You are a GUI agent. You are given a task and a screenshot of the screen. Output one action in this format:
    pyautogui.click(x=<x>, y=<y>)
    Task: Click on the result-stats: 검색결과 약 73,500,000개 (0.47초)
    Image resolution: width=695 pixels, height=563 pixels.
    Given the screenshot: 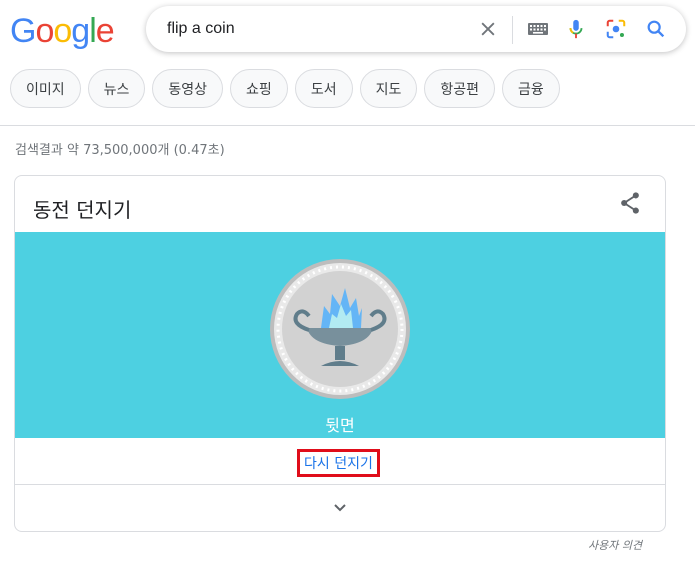 What is the action you would take?
    pyautogui.click(x=120, y=150)
    